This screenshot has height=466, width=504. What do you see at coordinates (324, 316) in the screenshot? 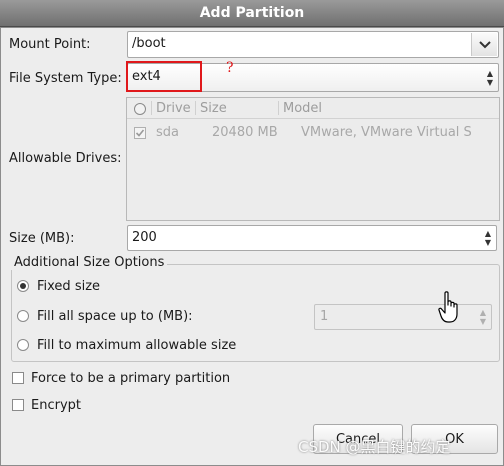
I see `fill-up-to-value: 1` at bounding box center [324, 316].